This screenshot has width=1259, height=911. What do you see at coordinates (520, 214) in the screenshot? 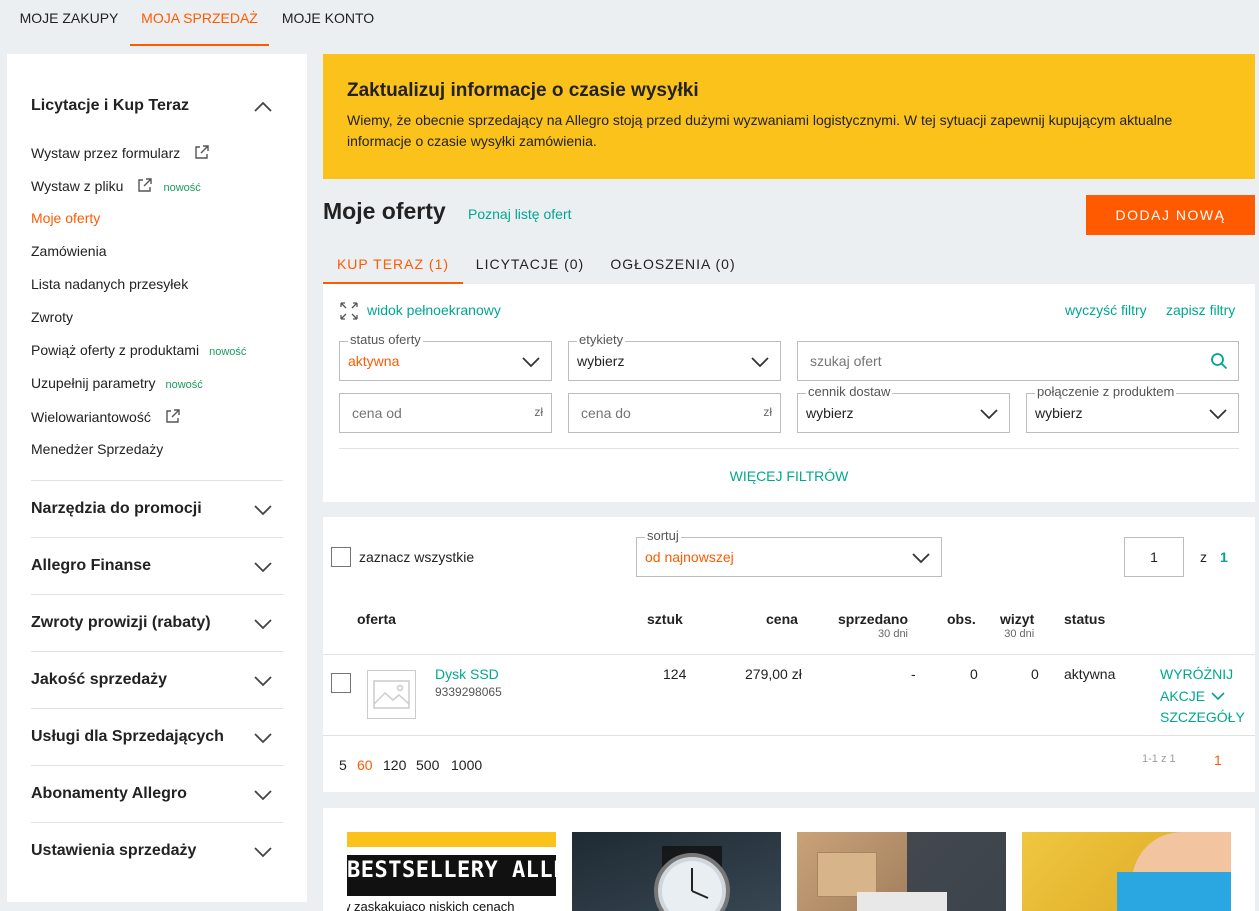
I see `learn-offers-link: Poznaj listę ofert` at bounding box center [520, 214].